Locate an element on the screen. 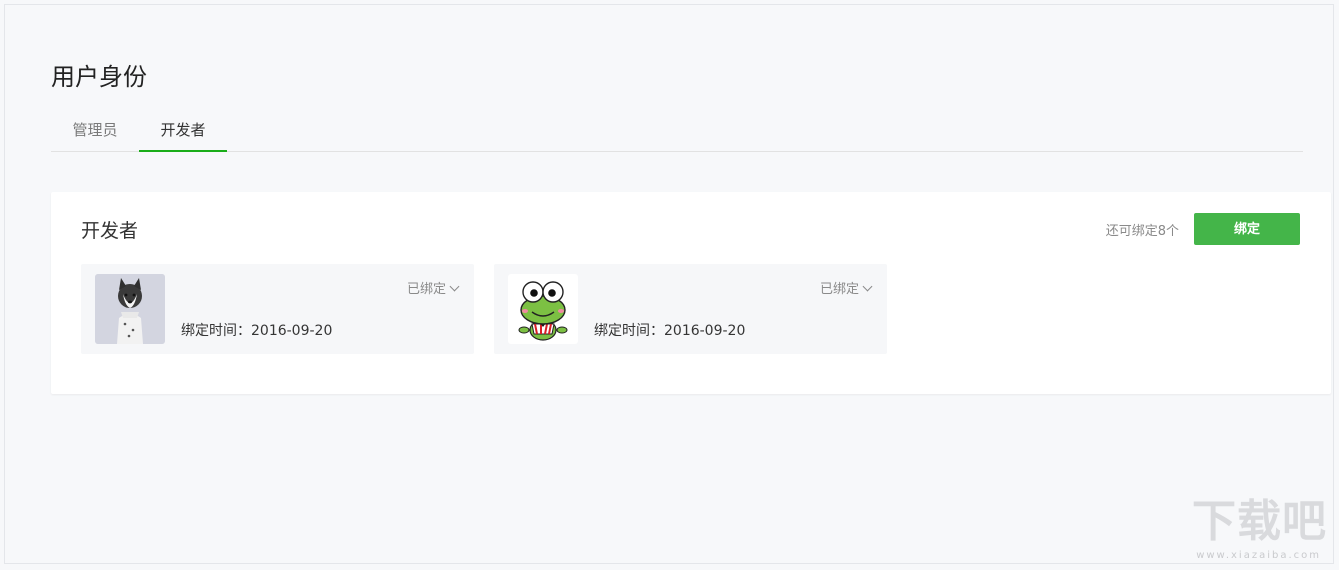 Image resolution: width=1339 pixels, height=570 pixels. frog-avatar-image is located at coordinates (543, 309).